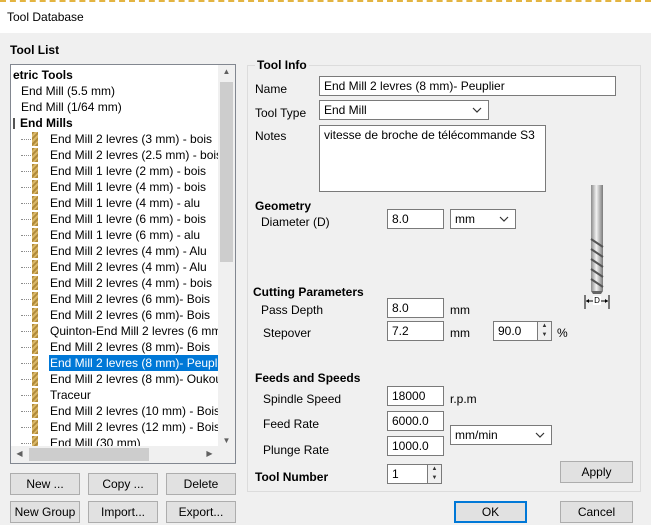 The image size is (651, 525). I want to click on delete-button: Delete, so click(201, 484).